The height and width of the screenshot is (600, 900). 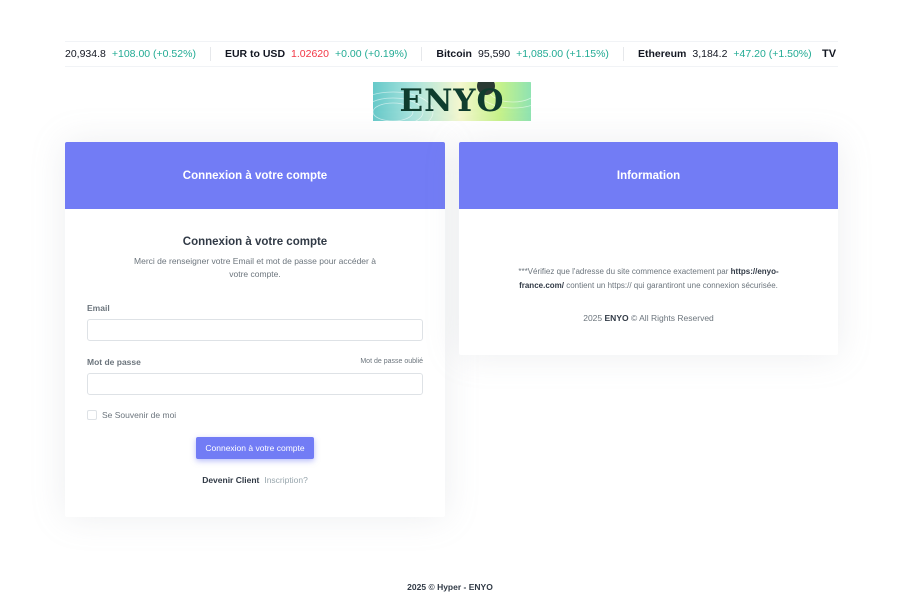 I want to click on ticker-item-change: +1,085.00 (+1.15%), so click(x=562, y=54).